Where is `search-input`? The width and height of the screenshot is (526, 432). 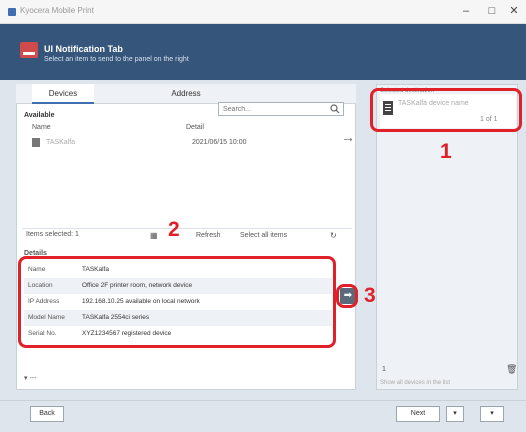 search-input is located at coordinates (281, 109).